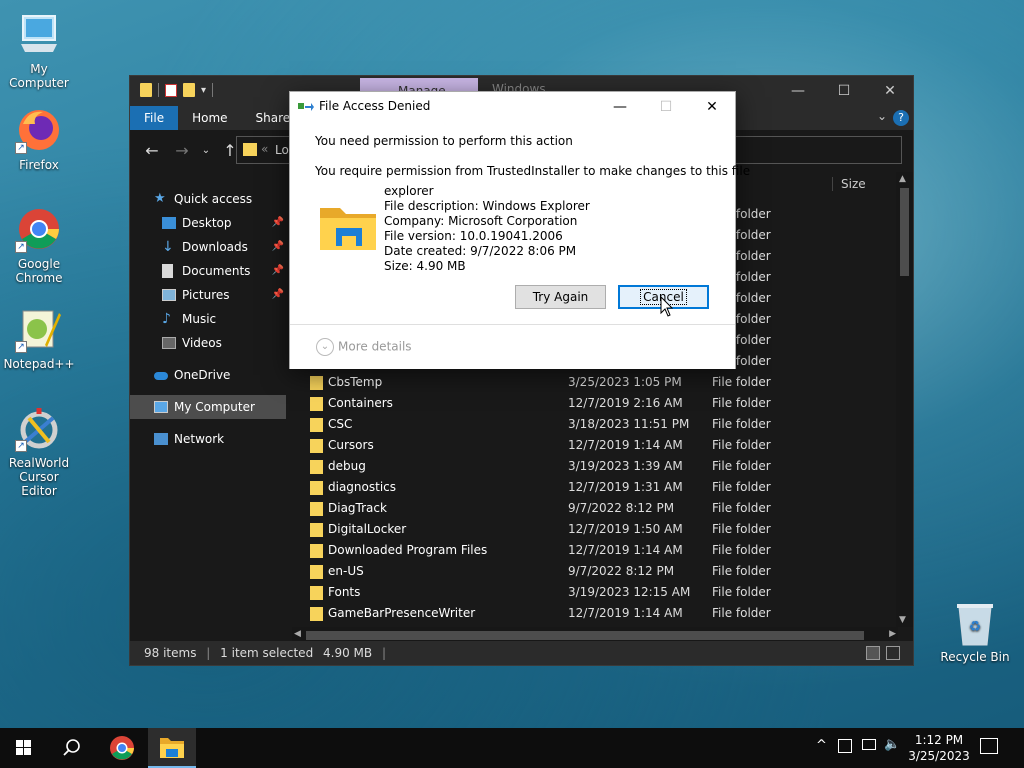  What do you see at coordinates (869, 744) in the screenshot?
I see `network-icon` at bounding box center [869, 744].